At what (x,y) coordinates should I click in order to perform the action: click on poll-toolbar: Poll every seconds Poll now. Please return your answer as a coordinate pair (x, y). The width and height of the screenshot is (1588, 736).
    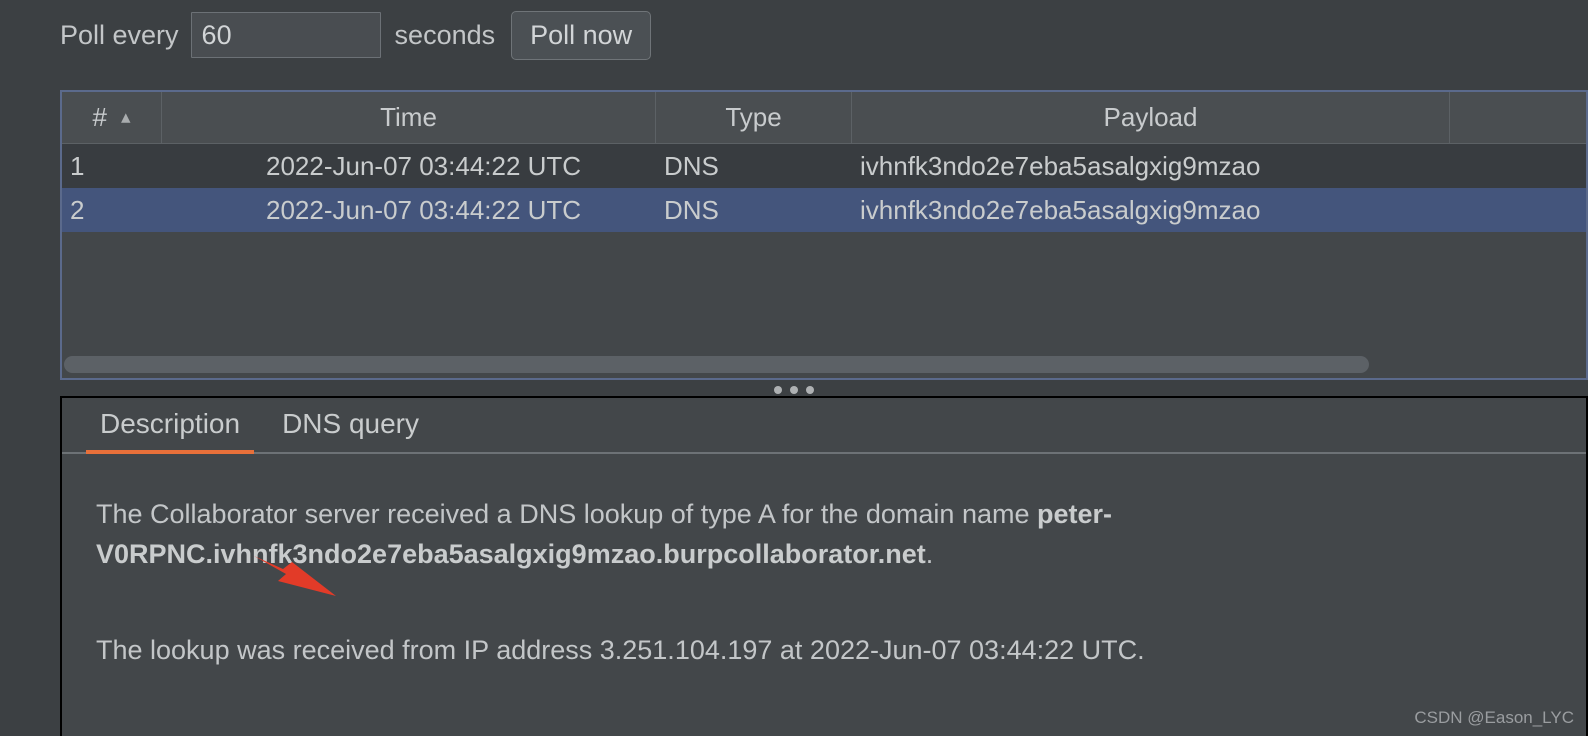
    Looking at the image, I should click on (794, 35).